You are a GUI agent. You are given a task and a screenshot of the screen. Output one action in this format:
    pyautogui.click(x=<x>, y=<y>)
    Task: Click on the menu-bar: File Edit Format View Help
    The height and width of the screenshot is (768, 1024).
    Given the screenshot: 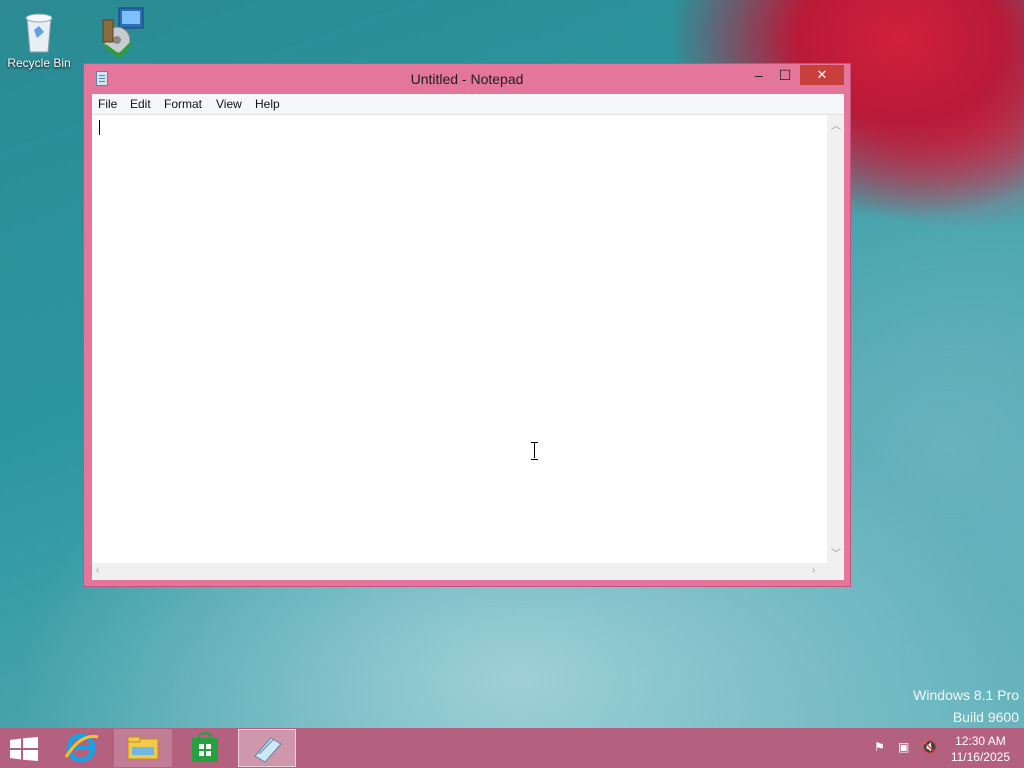 What is the action you would take?
    pyautogui.click(x=468, y=104)
    